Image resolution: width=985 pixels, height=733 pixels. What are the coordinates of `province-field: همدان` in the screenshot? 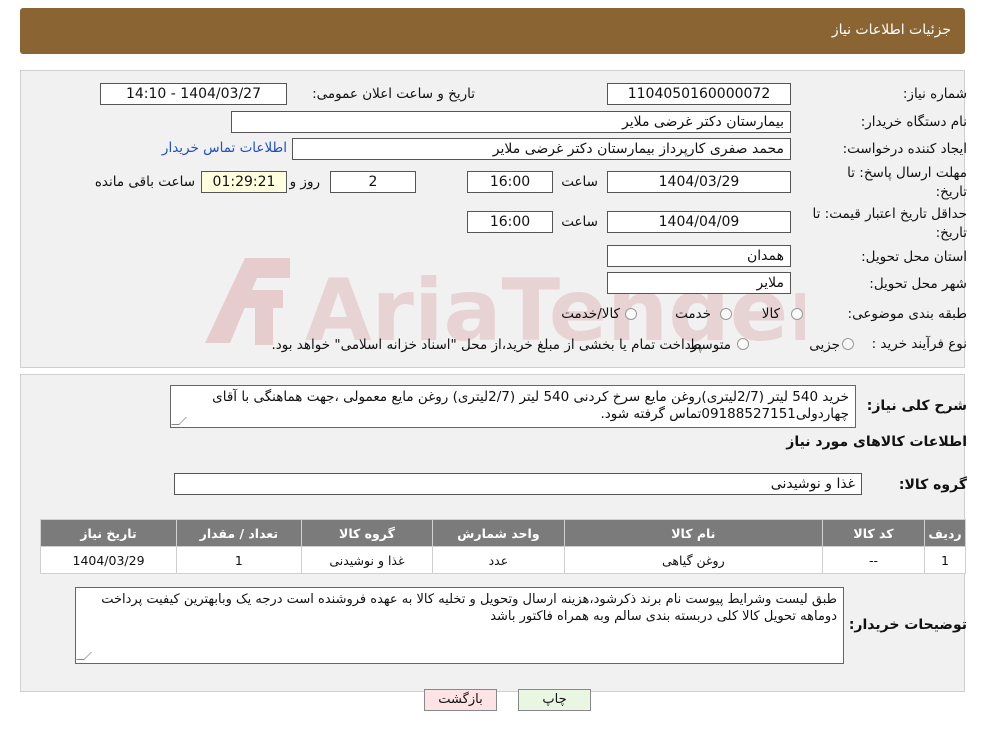 It's located at (699, 256).